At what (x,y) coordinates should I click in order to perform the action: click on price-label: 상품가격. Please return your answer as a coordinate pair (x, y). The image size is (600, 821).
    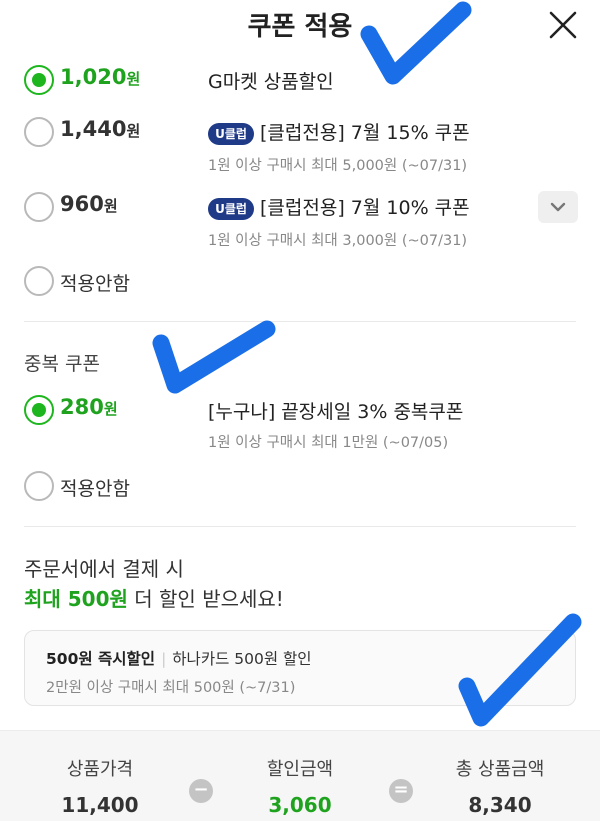
    Looking at the image, I should click on (100, 769).